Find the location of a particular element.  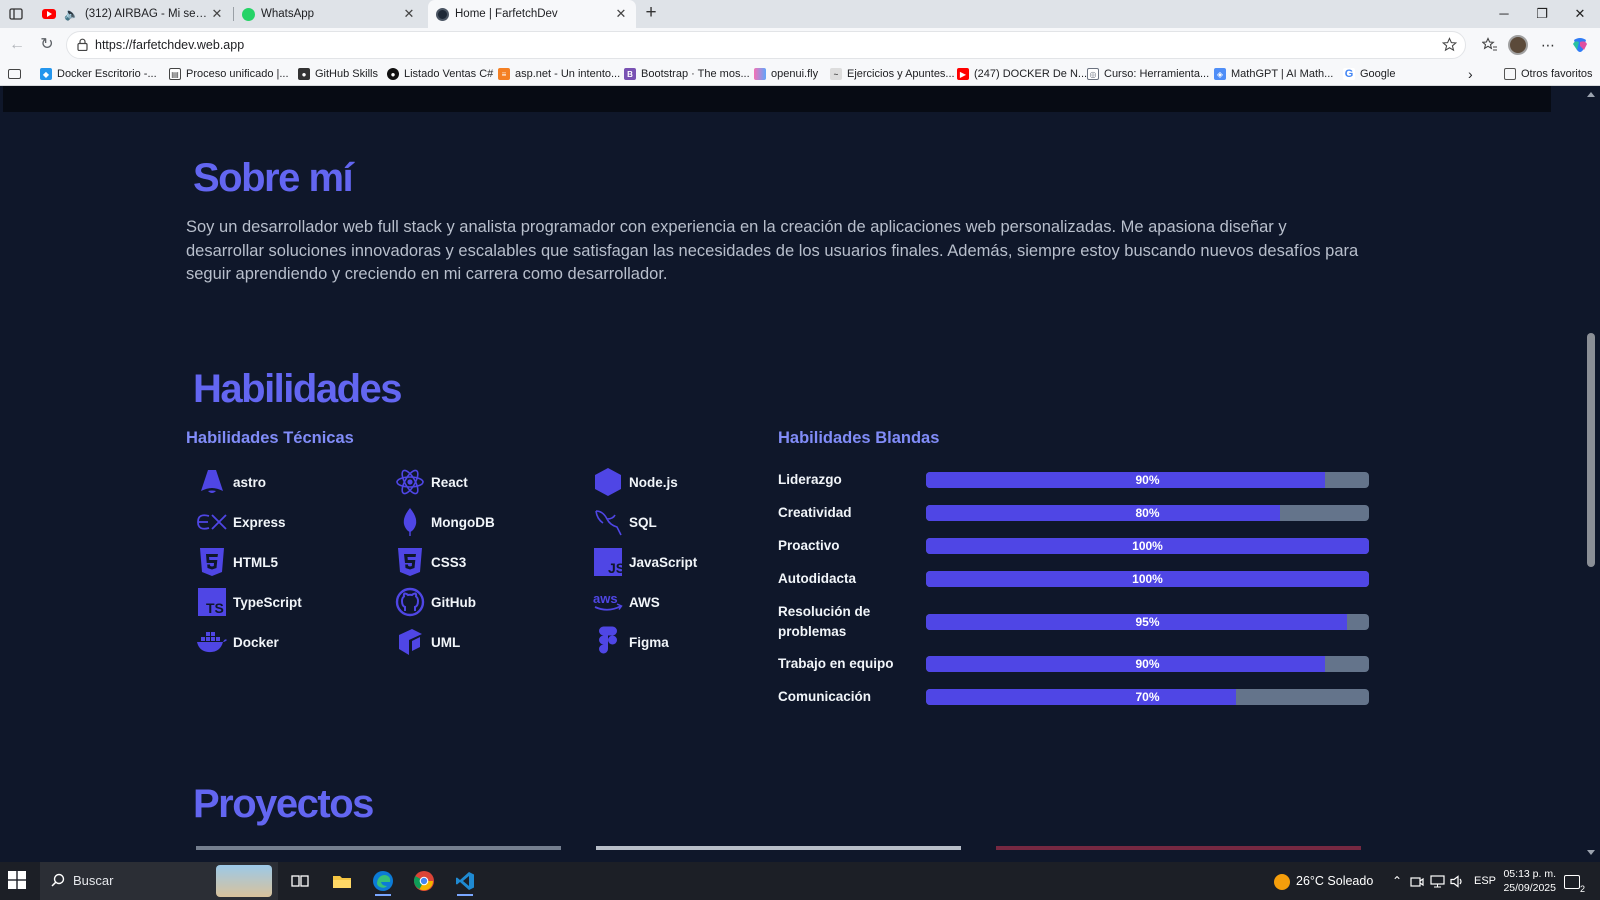

tech-skill-label: MongoDB is located at coordinates (463, 522).